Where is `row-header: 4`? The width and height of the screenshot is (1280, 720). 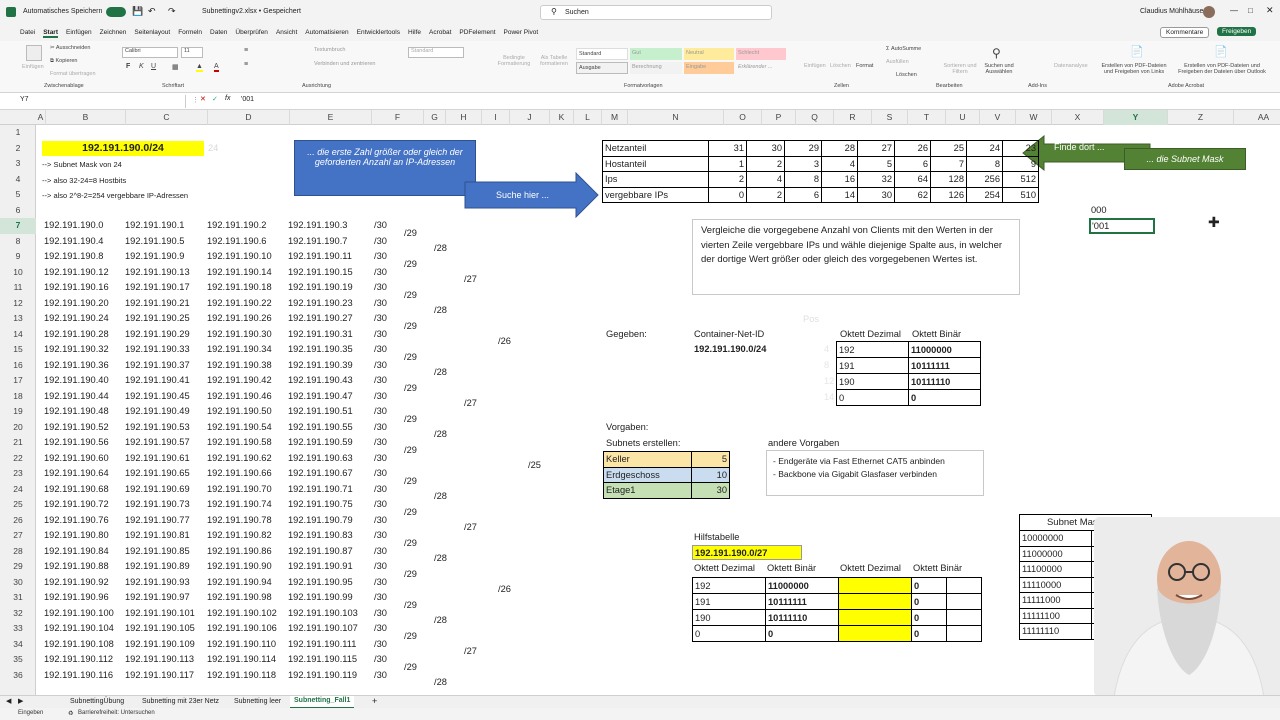 row-header: 4 is located at coordinates (18, 180).